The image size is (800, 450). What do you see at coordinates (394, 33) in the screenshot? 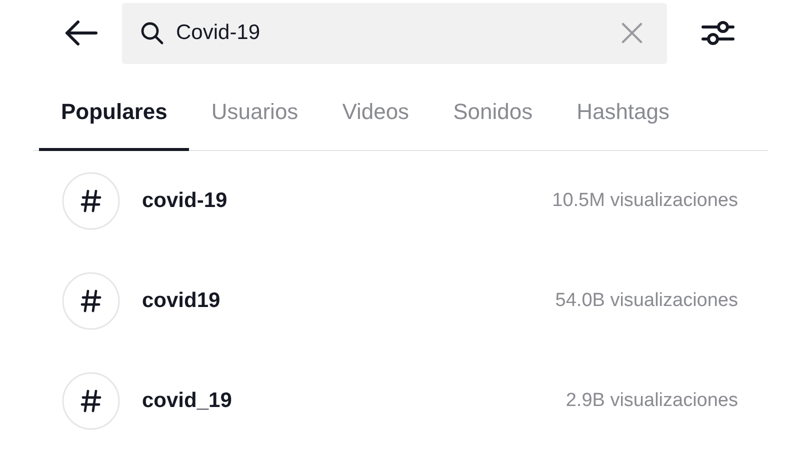
I see `search-field: Covid-19` at bounding box center [394, 33].